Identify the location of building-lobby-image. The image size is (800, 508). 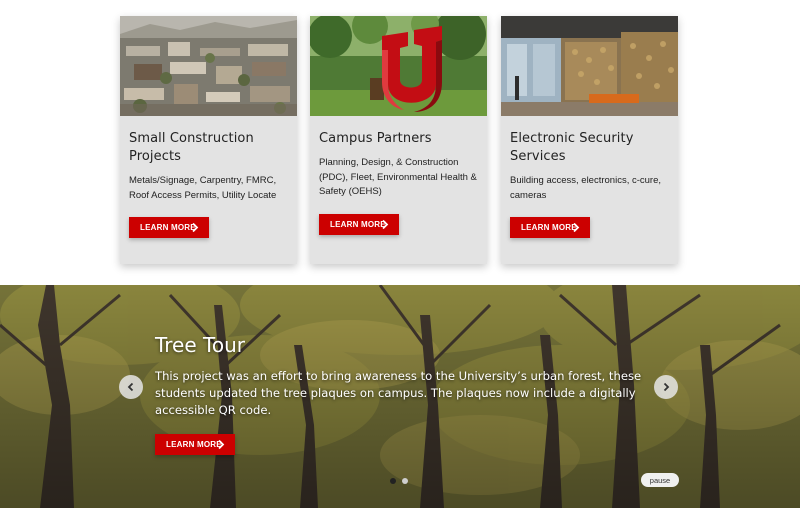
(589, 66).